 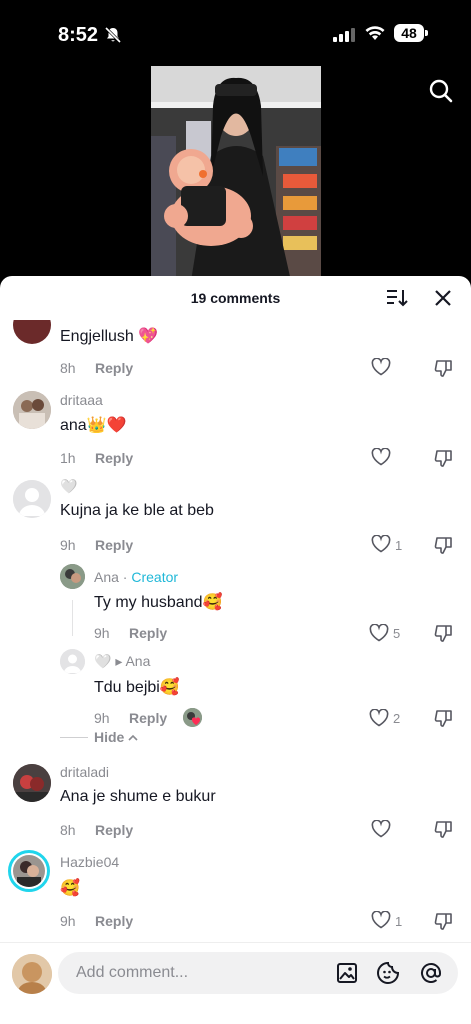 I want to click on reply-item: Ana · Creator Ty my husband🥰 9h Reply 5, so click(x=235, y=606).